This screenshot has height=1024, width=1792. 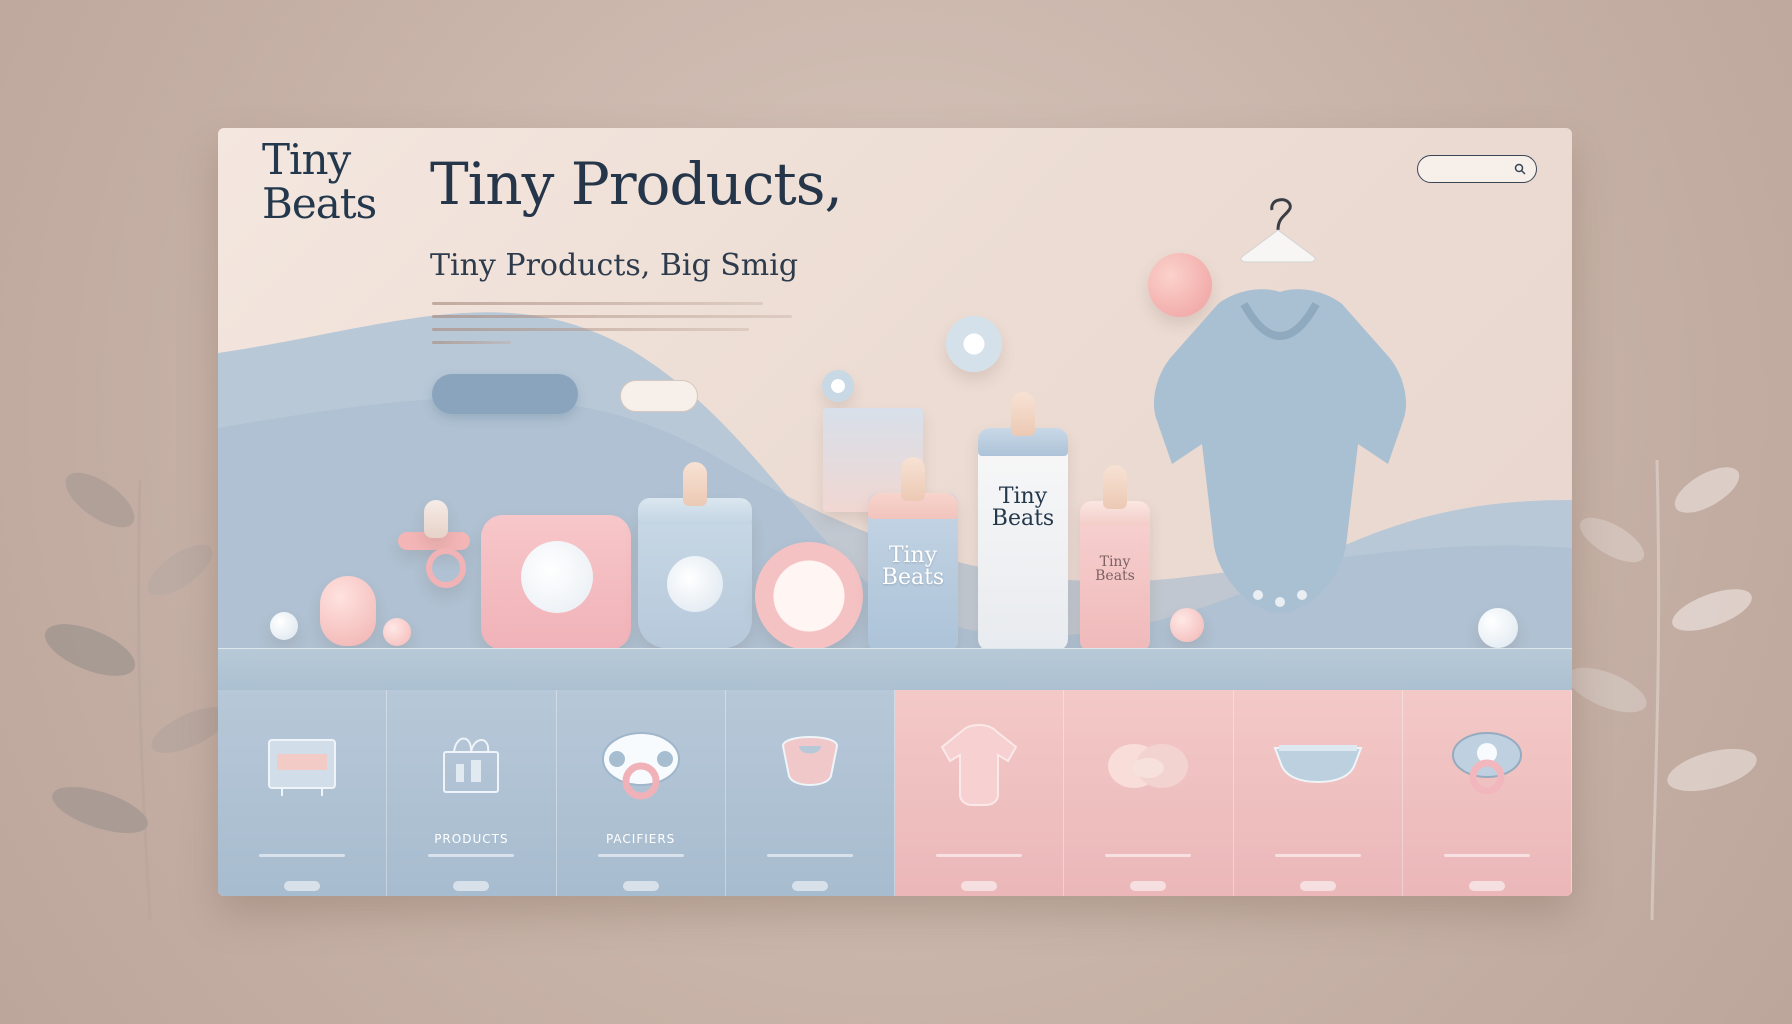 What do you see at coordinates (640, 839) in the screenshot?
I see `category-label-pacifiers: PACIFIERS` at bounding box center [640, 839].